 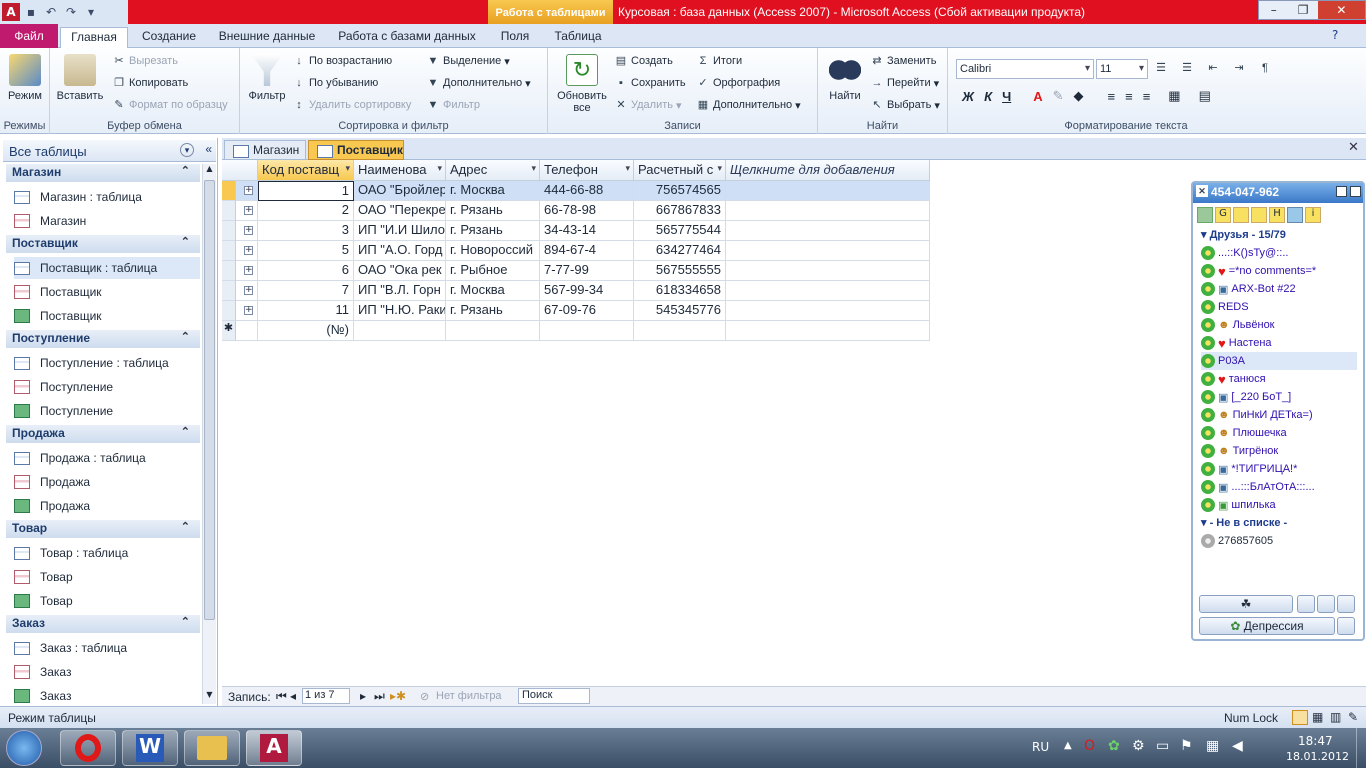 What do you see at coordinates (587, 231) in the screenshot?
I see `table-cell: 34-43-14` at bounding box center [587, 231].